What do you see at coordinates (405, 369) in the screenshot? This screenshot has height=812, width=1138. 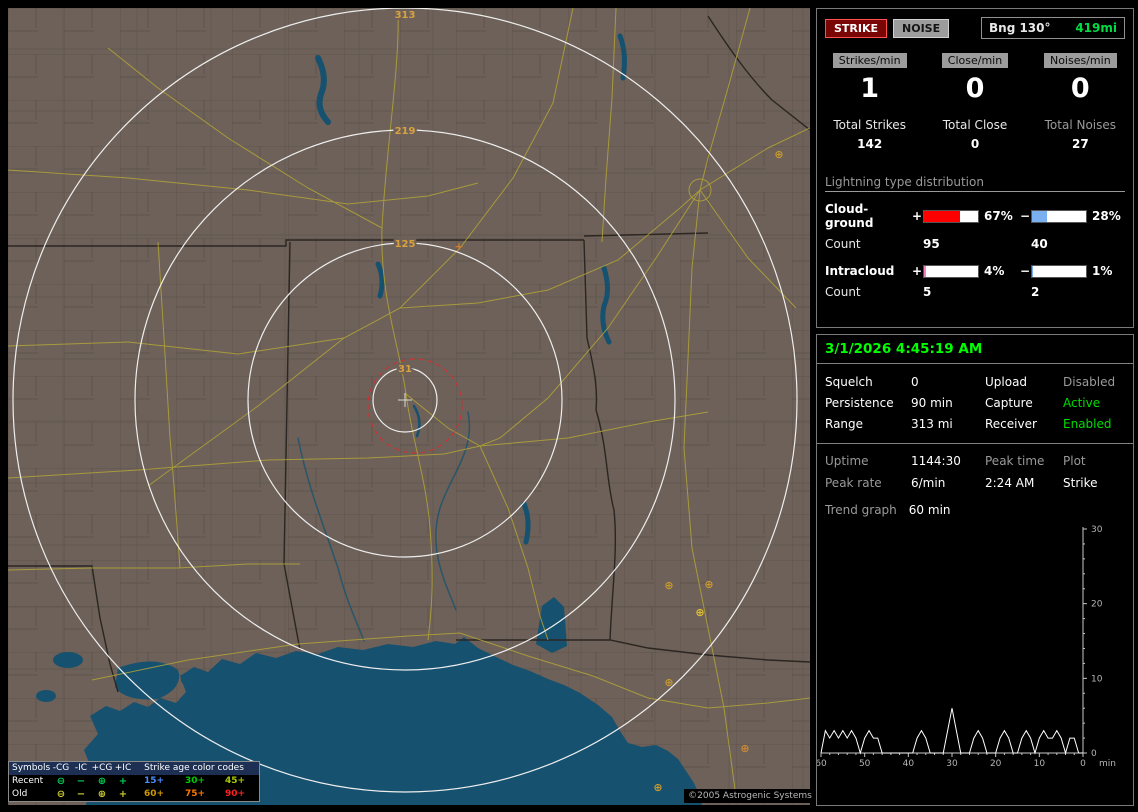 I see `ring-label-31: 31` at bounding box center [405, 369].